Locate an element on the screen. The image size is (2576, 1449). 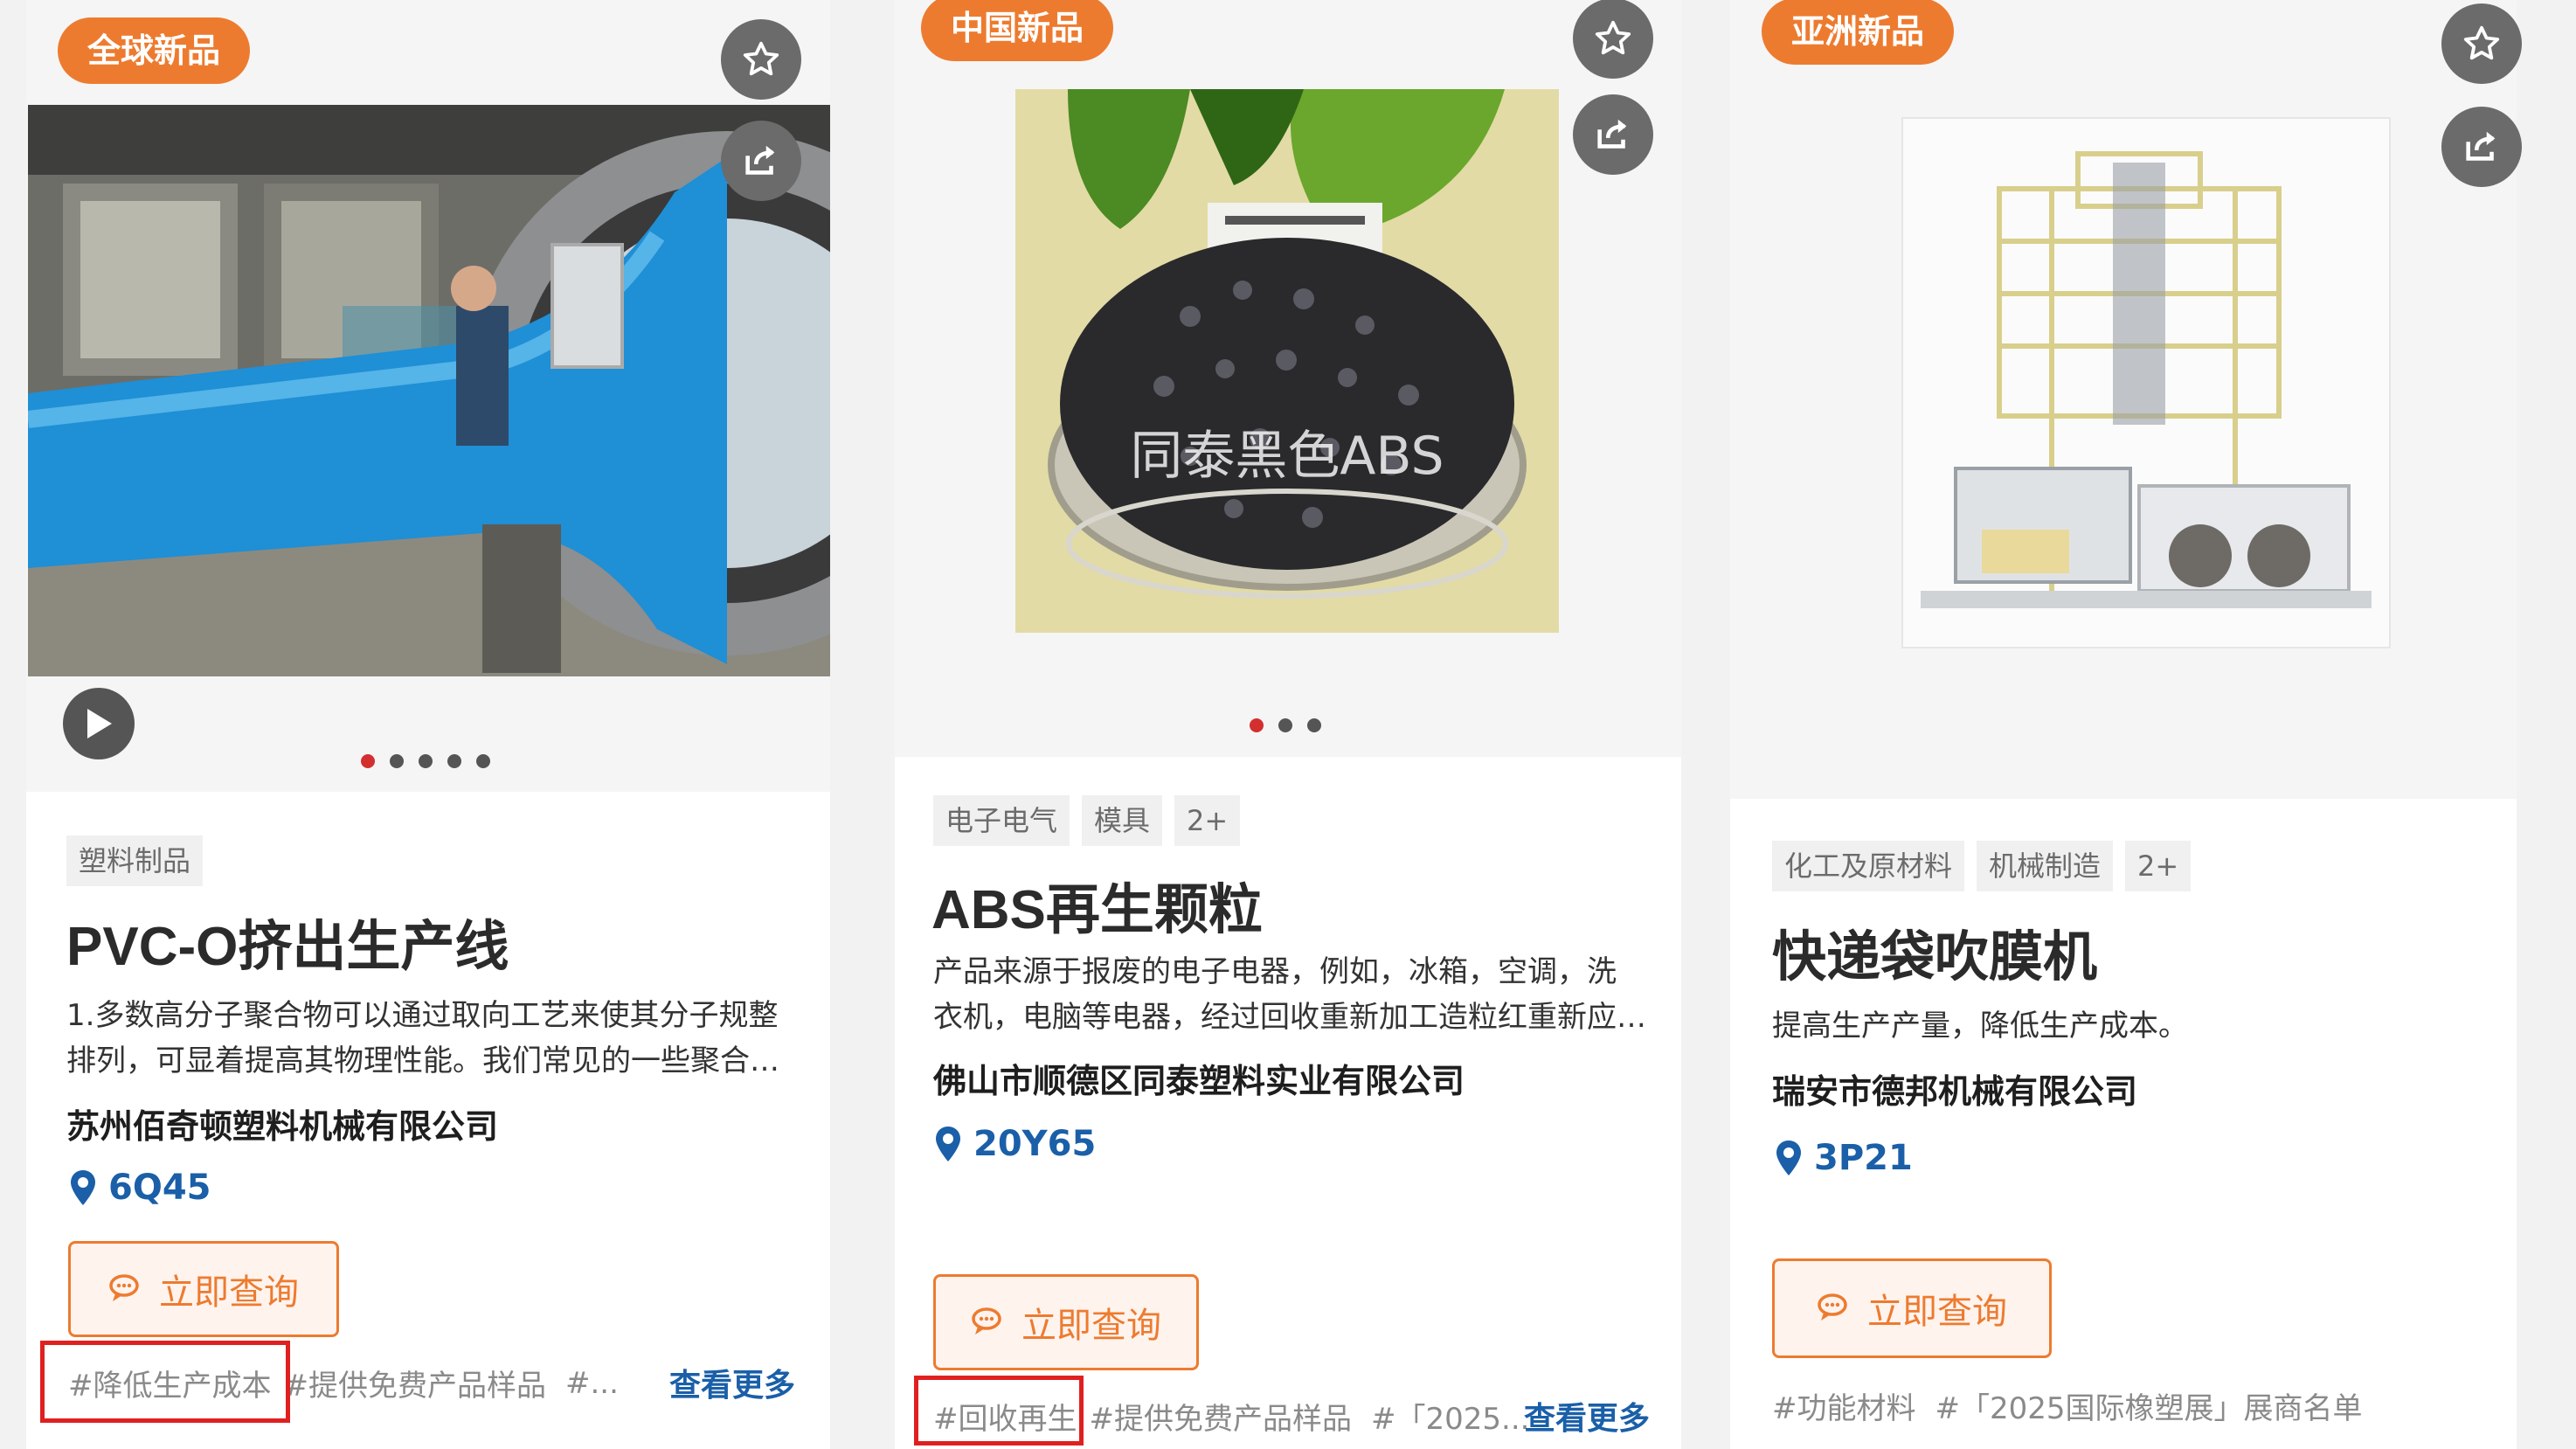
description-line: 提高生产产量，降低生产成本。 is located at coordinates (1980, 1026).